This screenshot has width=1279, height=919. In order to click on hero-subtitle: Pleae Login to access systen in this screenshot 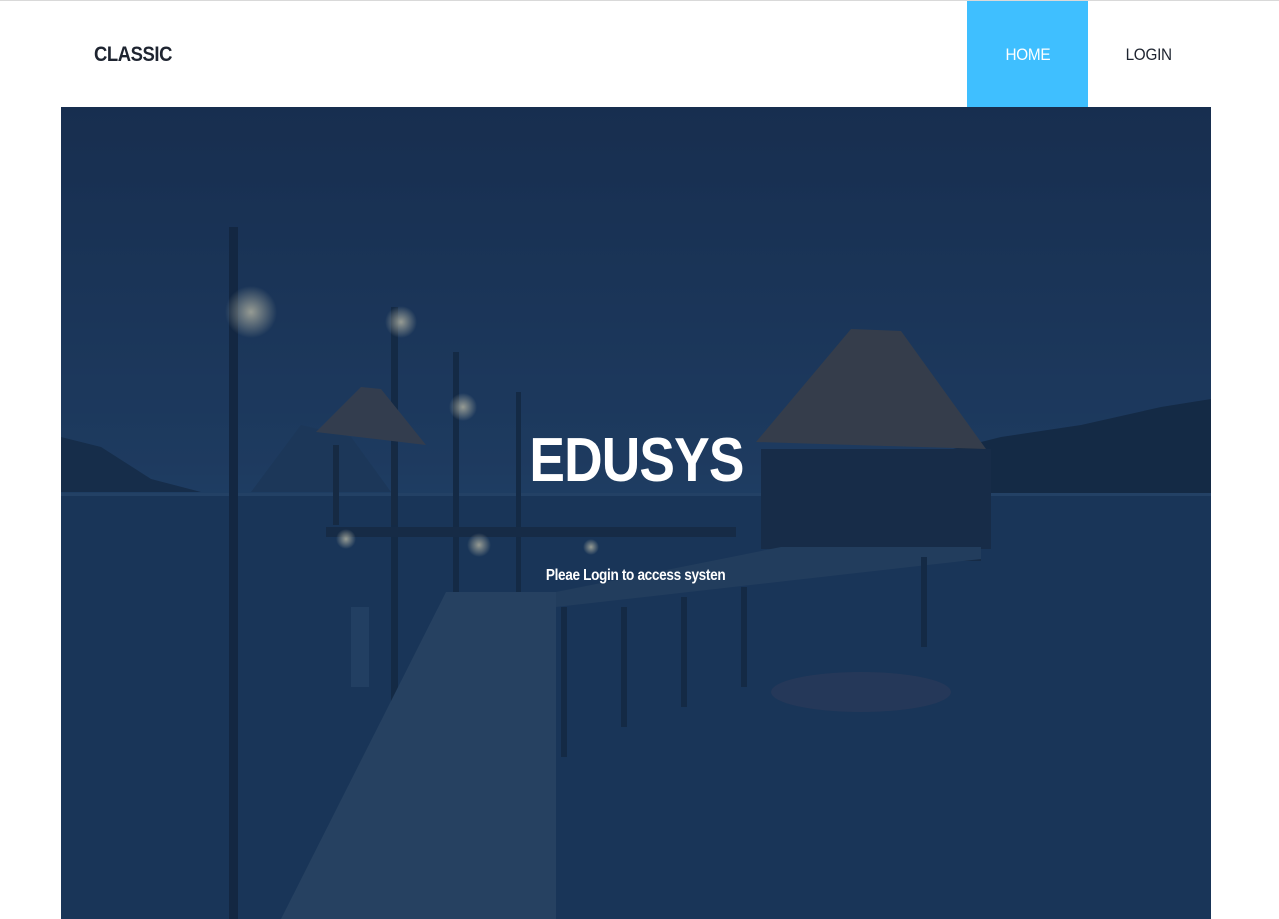, I will do `click(636, 575)`.